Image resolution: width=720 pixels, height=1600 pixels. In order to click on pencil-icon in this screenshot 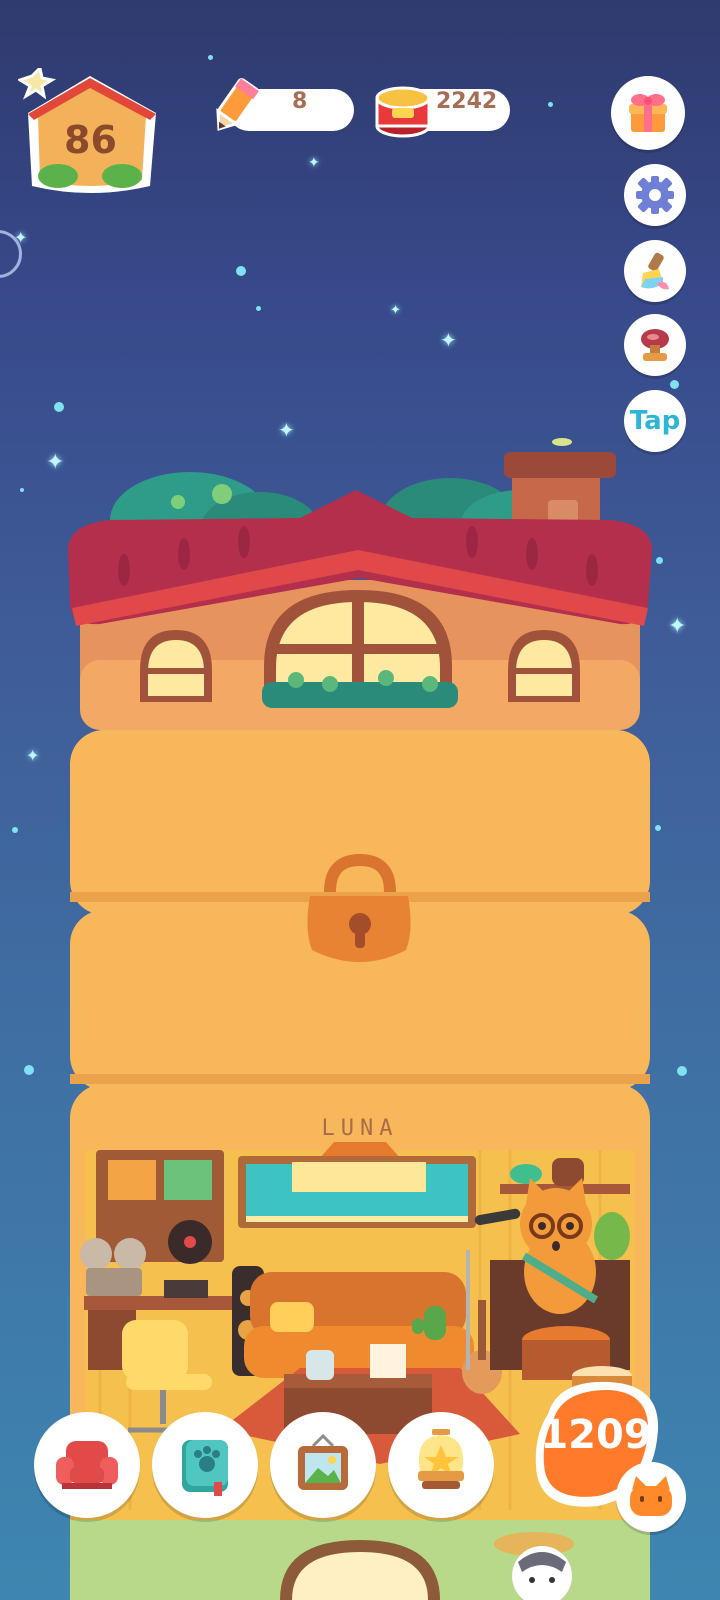, I will do `click(238, 104)`.